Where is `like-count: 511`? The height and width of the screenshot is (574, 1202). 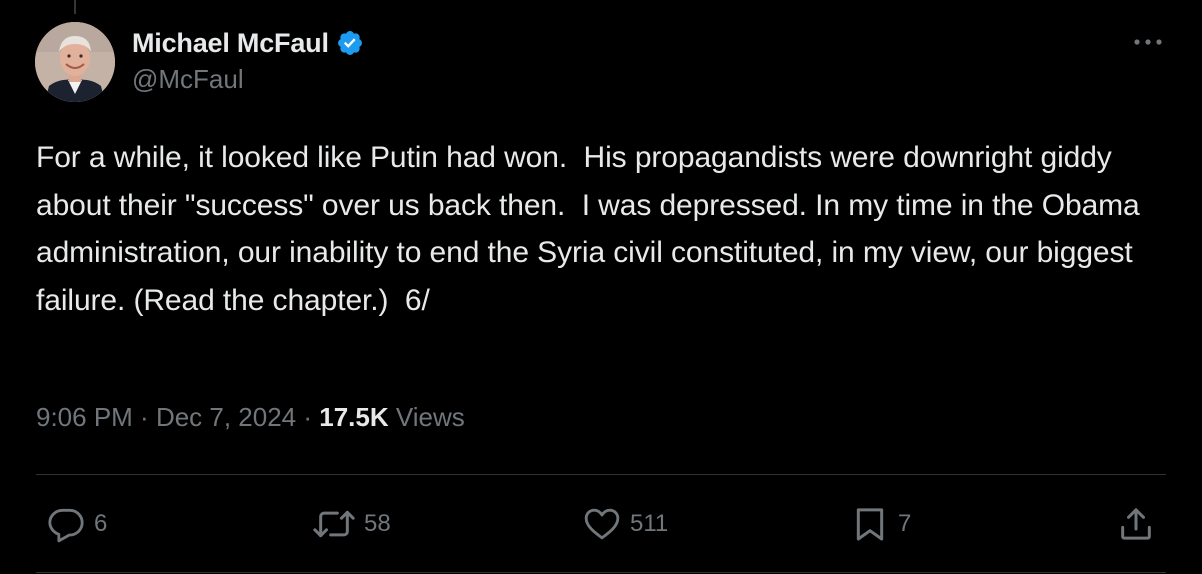 like-count: 511 is located at coordinates (649, 523).